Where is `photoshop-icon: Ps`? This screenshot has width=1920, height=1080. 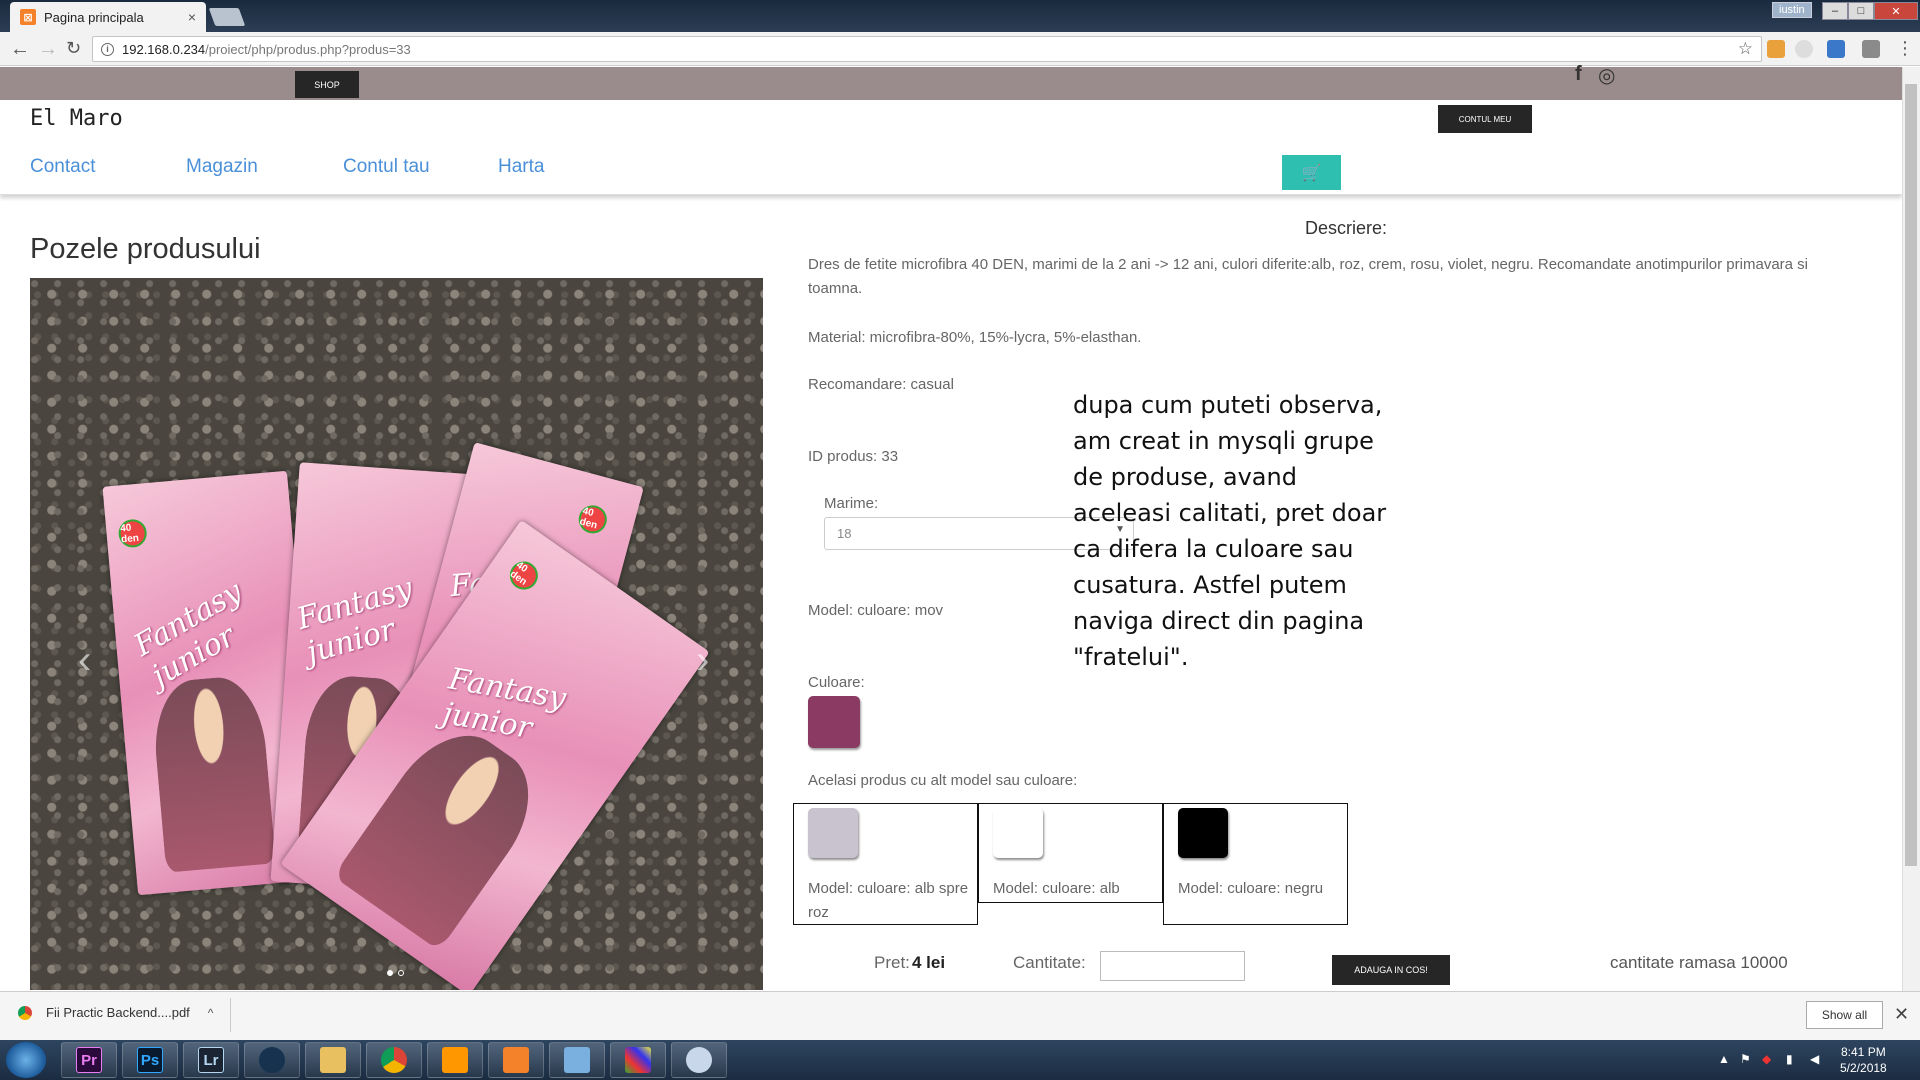 photoshop-icon: Ps is located at coordinates (150, 1060).